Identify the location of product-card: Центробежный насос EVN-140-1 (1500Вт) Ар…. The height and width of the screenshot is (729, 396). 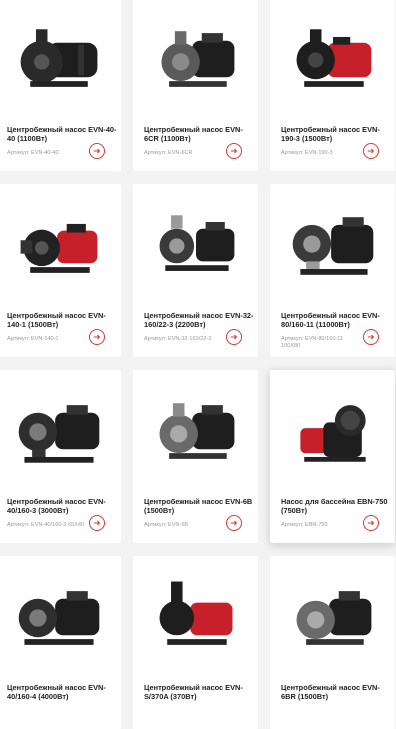
(60, 270).